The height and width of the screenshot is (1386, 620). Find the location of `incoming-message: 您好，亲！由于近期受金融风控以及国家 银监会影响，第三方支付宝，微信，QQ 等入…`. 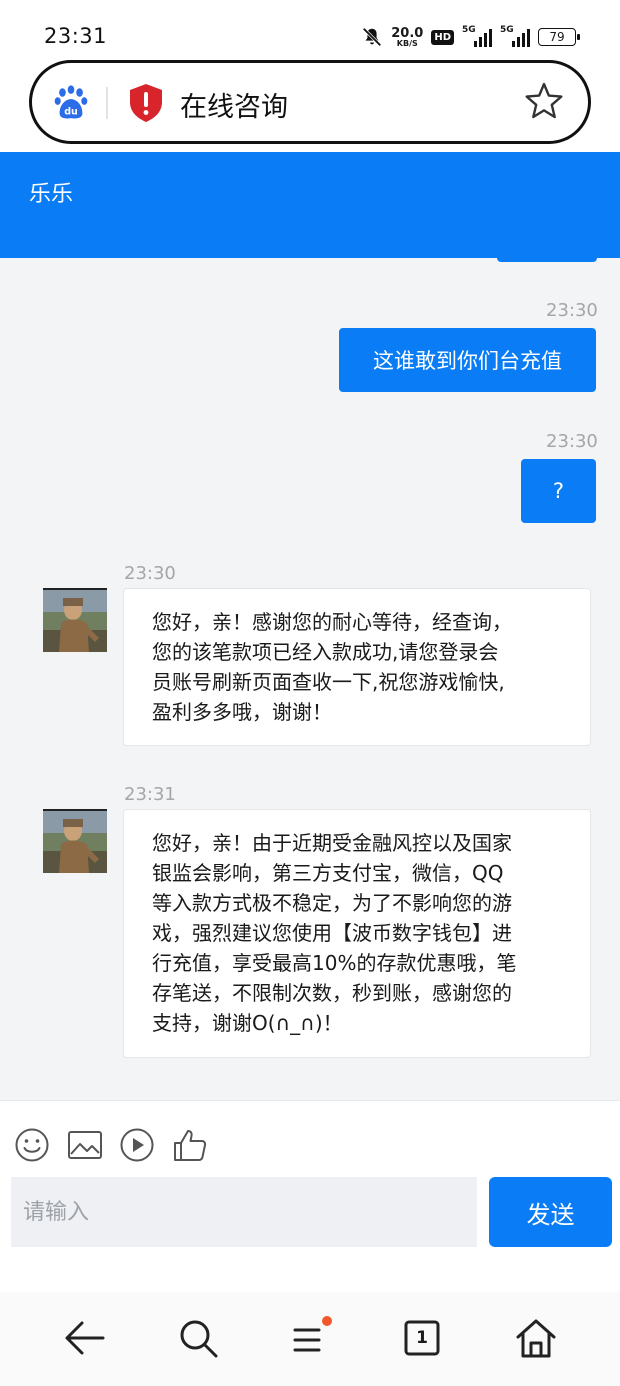

incoming-message: 您好，亲！由于近期受金融风控以及国家 银监会影响，第三方支付宝，微信，QQ 等入… is located at coordinates (357, 933).